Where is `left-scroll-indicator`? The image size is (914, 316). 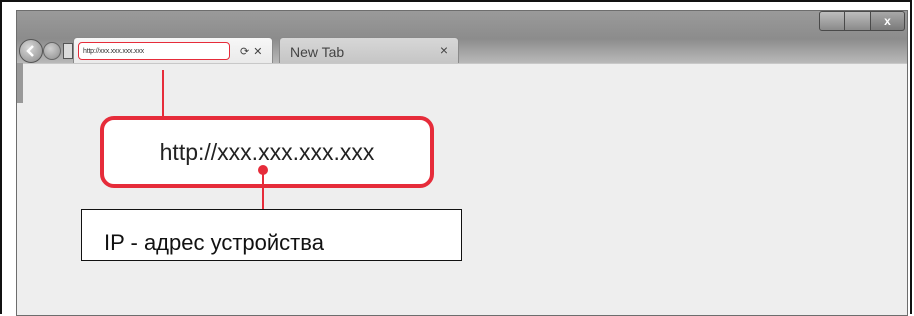 left-scroll-indicator is located at coordinates (20, 83).